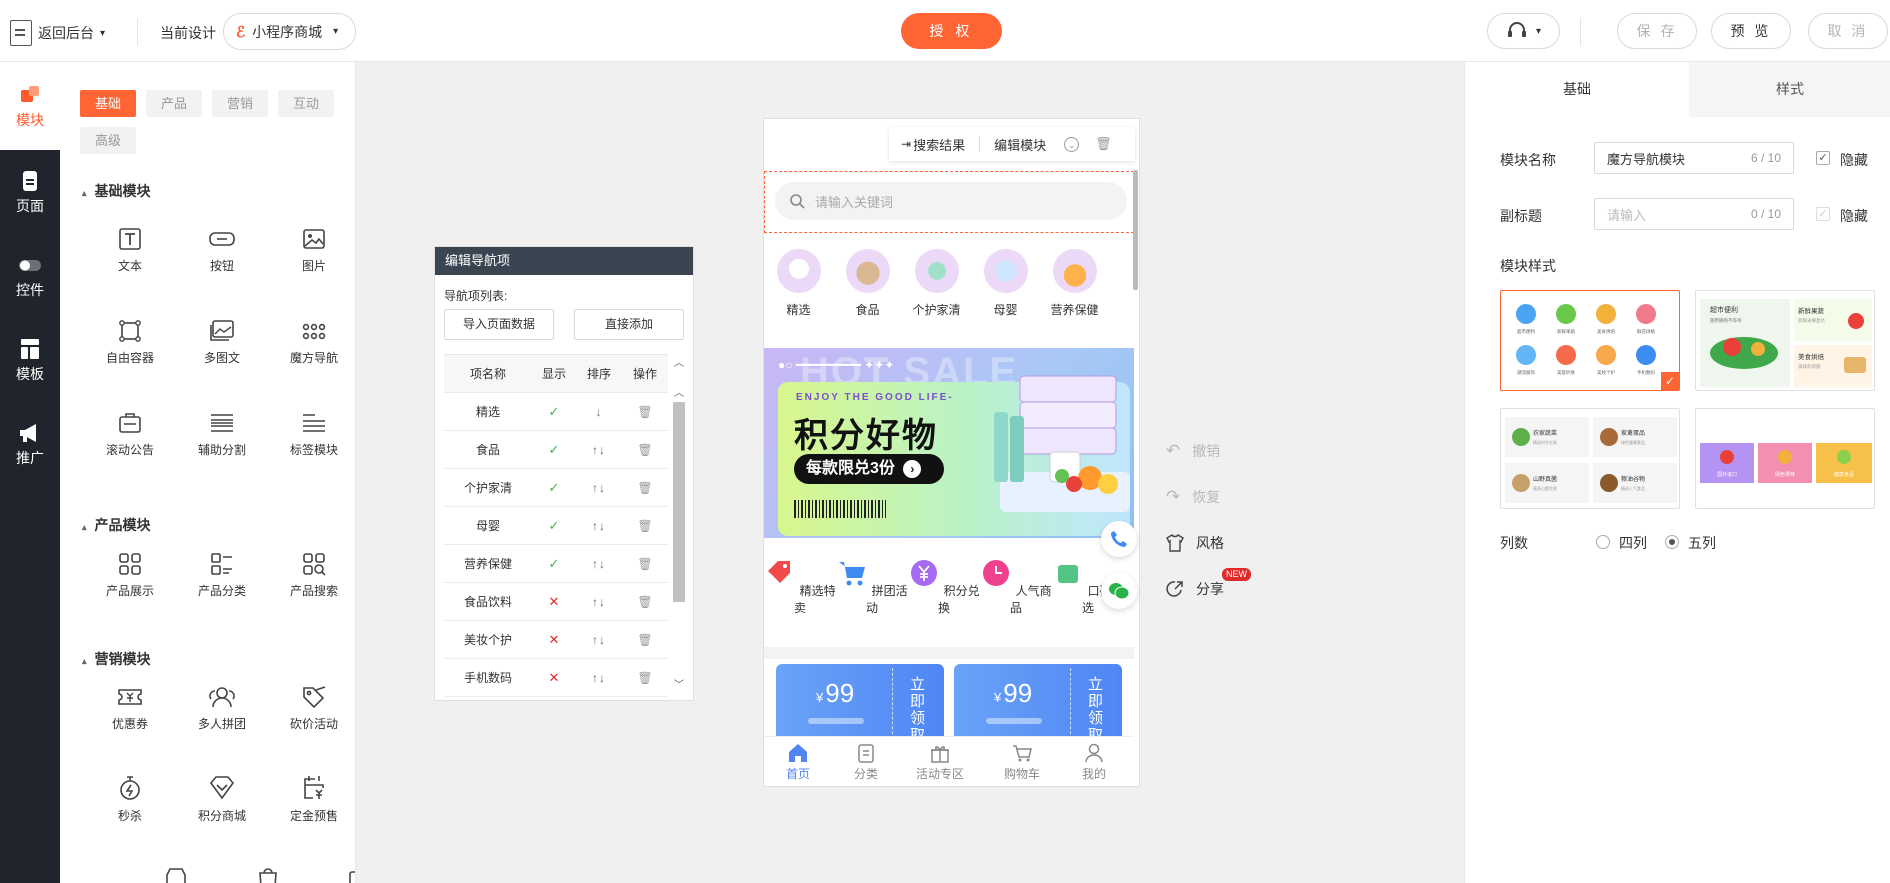 This screenshot has width=1890, height=883. What do you see at coordinates (130, 799) in the screenshot?
I see `module-flash-sale: 秒杀` at bounding box center [130, 799].